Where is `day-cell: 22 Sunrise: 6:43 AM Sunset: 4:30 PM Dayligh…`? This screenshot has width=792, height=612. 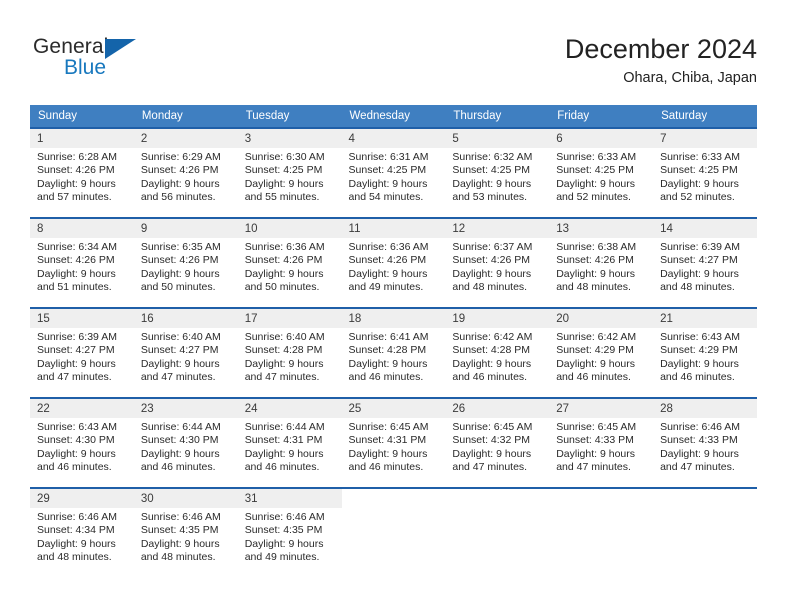
day-cell: 22 Sunrise: 6:43 AM Sunset: 4:30 PM Dayligh… is located at coordinates (82, 442).